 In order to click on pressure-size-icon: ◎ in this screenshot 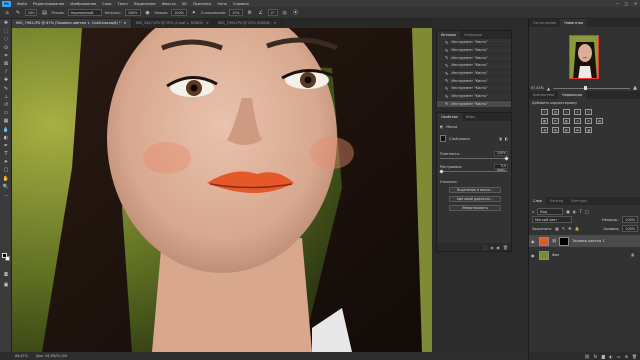, I will do `click(285, 13)`.